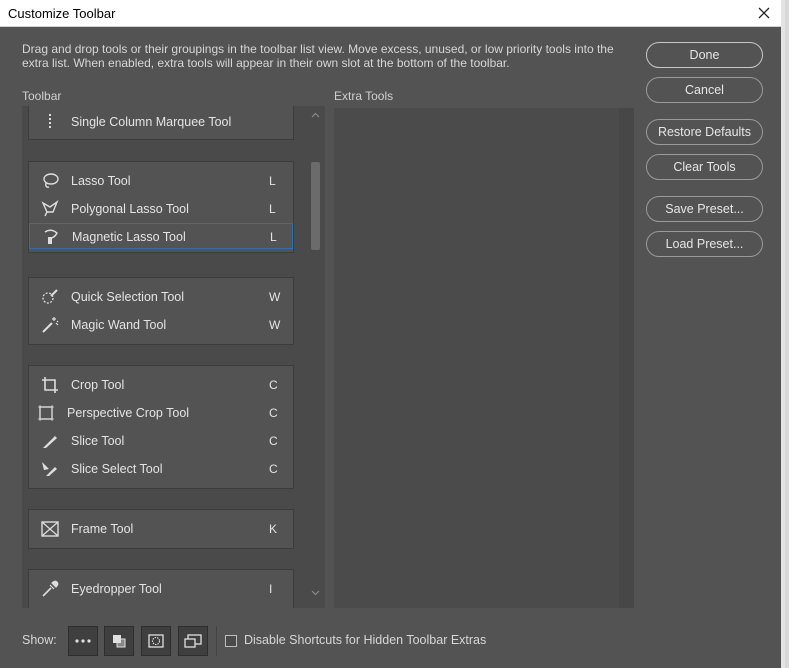 This screenshot has width=789, height=668. Describe the element at coordinates (315, 357) in the screenshot. I see `toolbar-list-scrollbar` at that location.